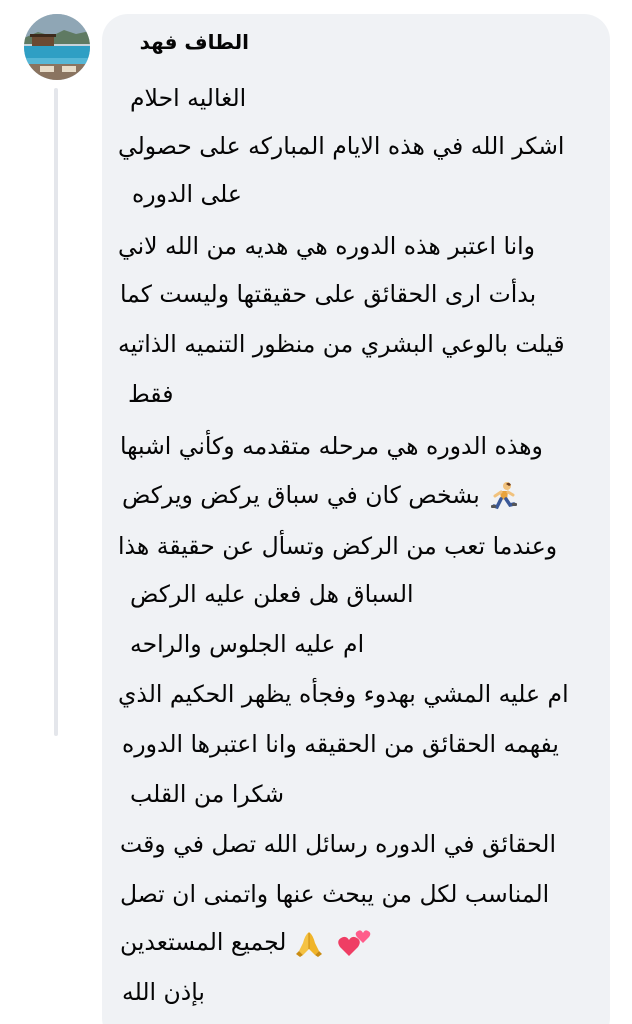  What do you see at coordinates (203, 942) in the screenshot?
I see `comment-line: لجميع المستعدين` at bounding box center [203, 942].